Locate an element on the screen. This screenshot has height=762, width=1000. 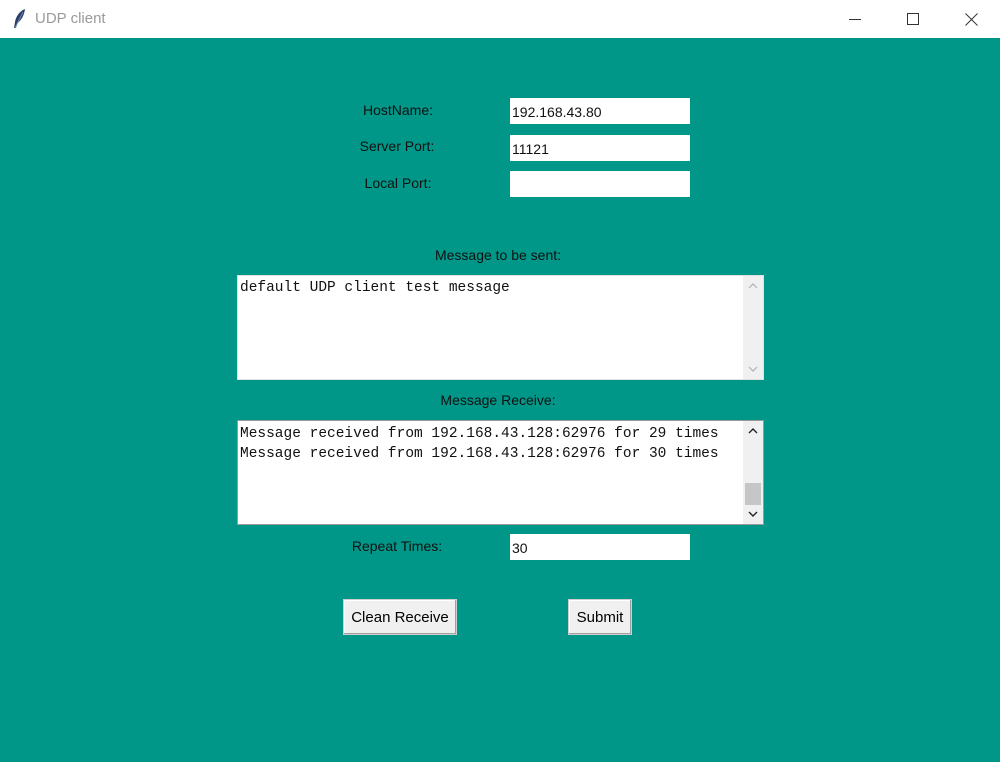
message-receive-scrollbar is located at coordinates (753, 472).